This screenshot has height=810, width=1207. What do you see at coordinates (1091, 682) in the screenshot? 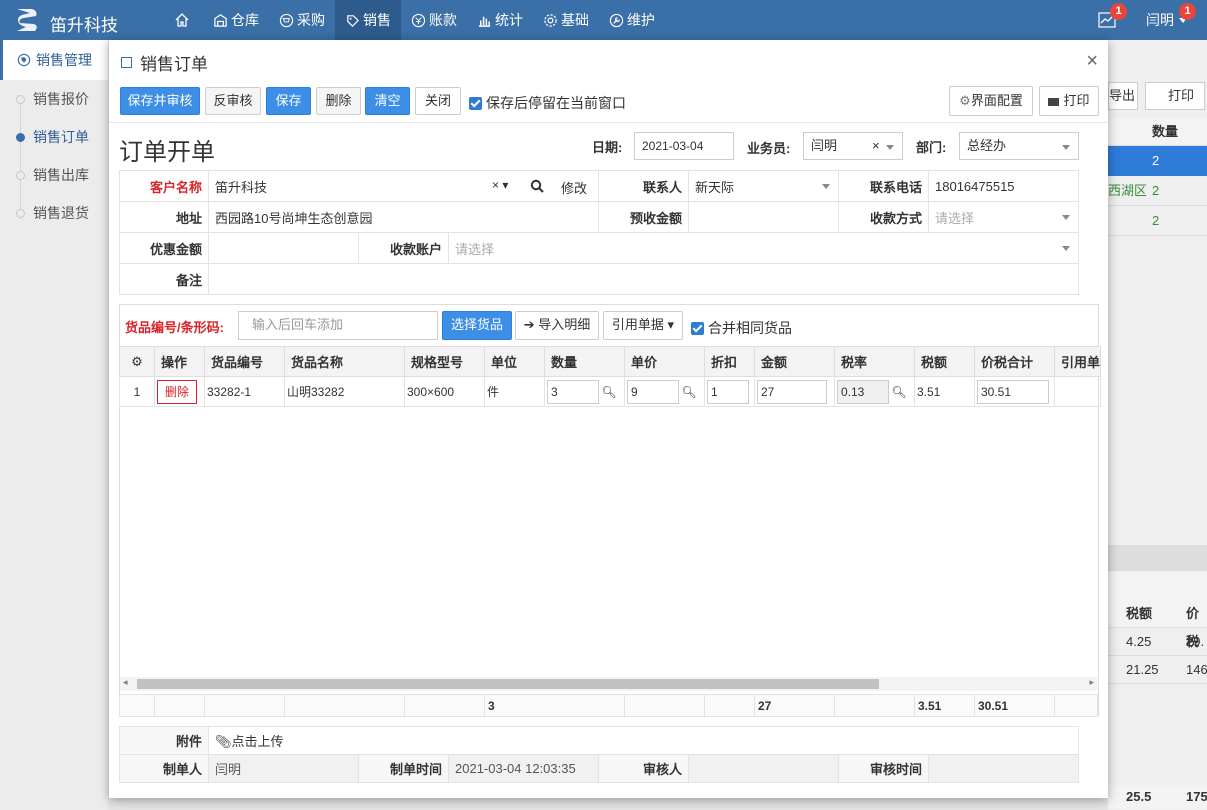
I see `scroll-right-icon: ▸` at bounding box center [1091, 682].